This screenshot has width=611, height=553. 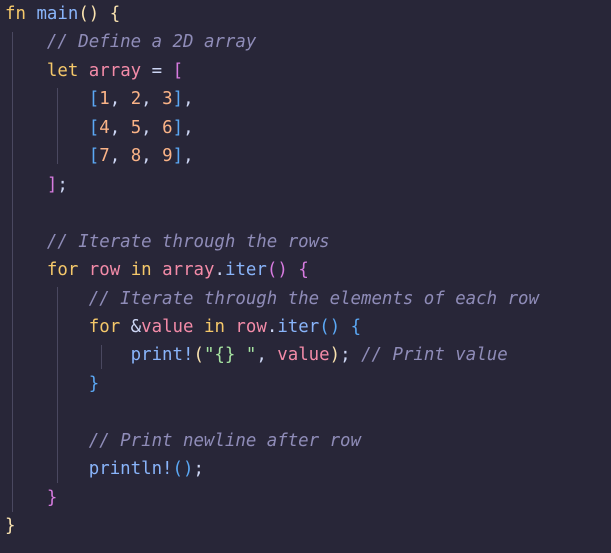 What do you see at coordinates (104, 99) in the screenshot?
I see `code-token: 1` at bounding box center [104, 99].